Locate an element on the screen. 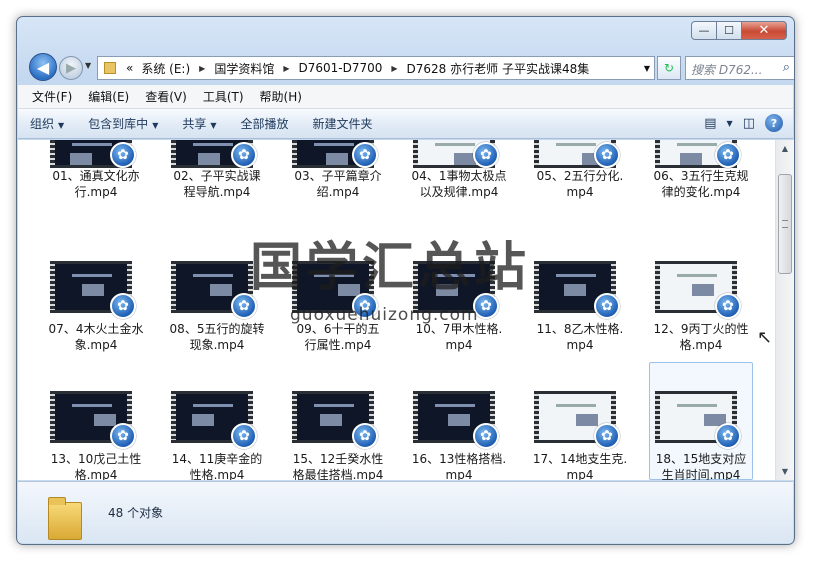 This screenshot has width=813, height=562. breadcrumb-overflow: « is located at coordinates (129, 68).